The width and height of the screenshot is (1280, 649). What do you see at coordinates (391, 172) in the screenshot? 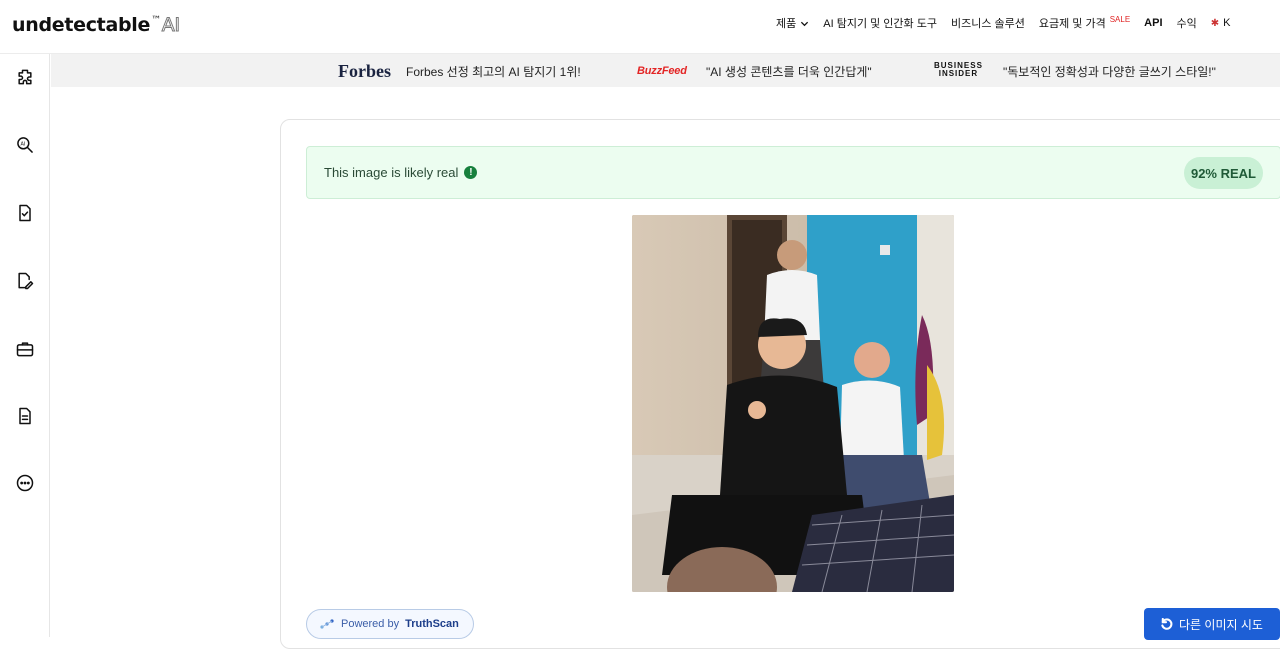
I see `result-text: This image is likely real` at bounding box center [391, 172].